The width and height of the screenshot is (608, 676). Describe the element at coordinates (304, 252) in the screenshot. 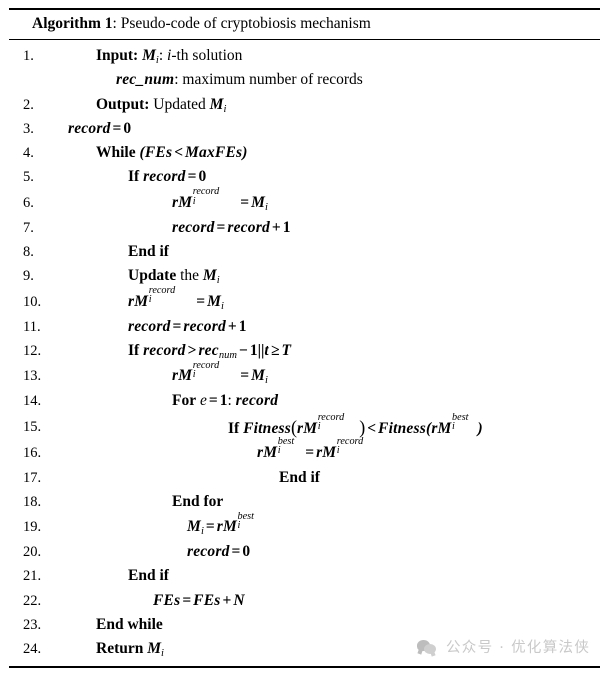

I see `code-line: 8. End if` at that location.